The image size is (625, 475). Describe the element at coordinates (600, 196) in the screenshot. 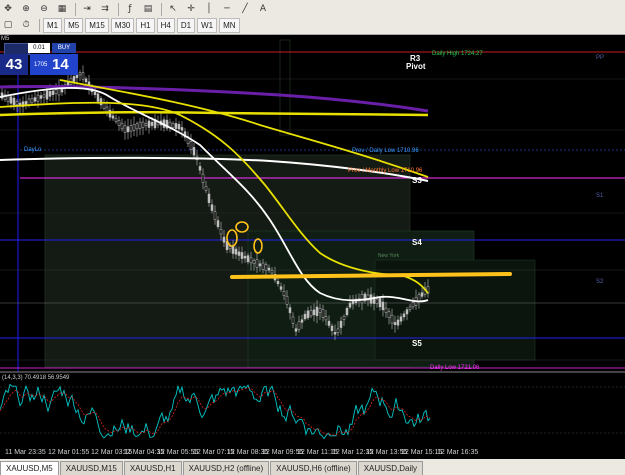

I see `s1-label: S1` at that location.